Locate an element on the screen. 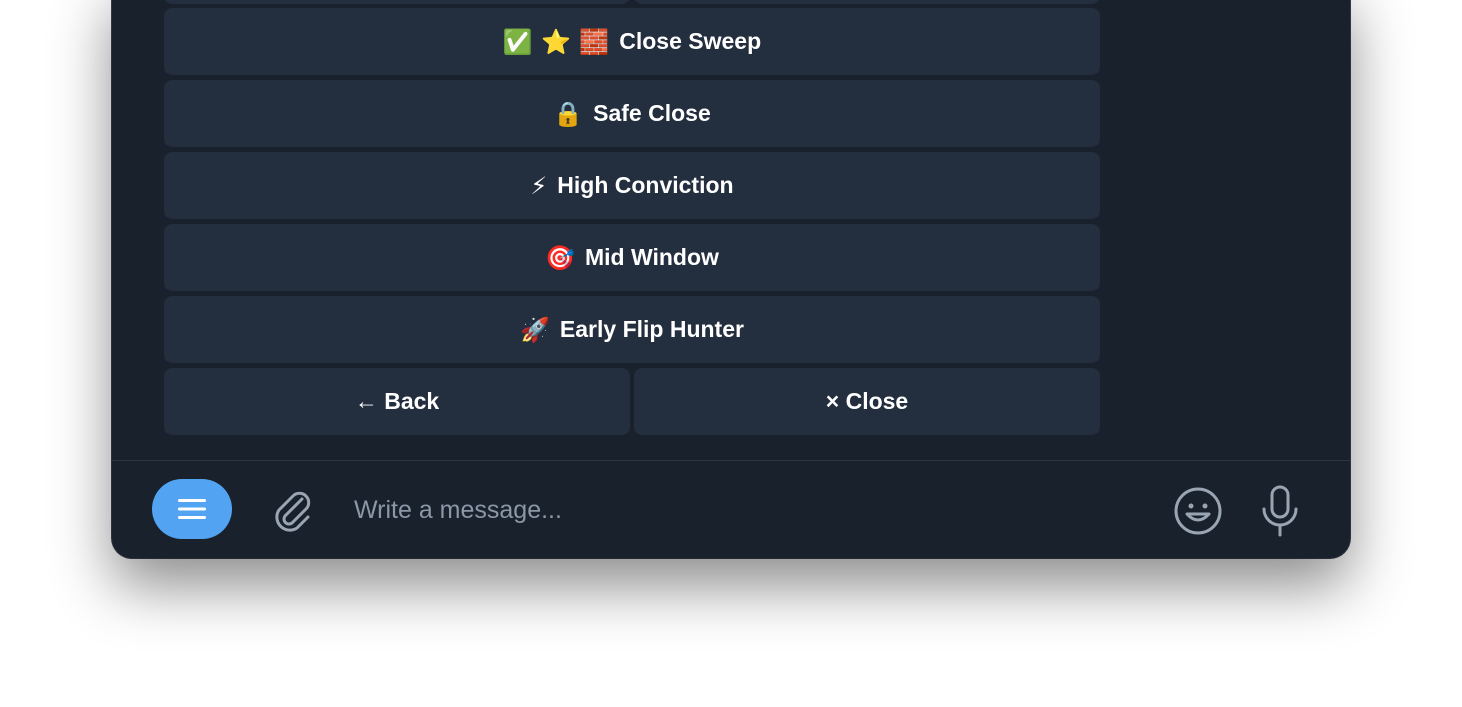 Image resolution: width=1462 pixels, height=707 pixels. attach-button is located at coordinates (292, 510).